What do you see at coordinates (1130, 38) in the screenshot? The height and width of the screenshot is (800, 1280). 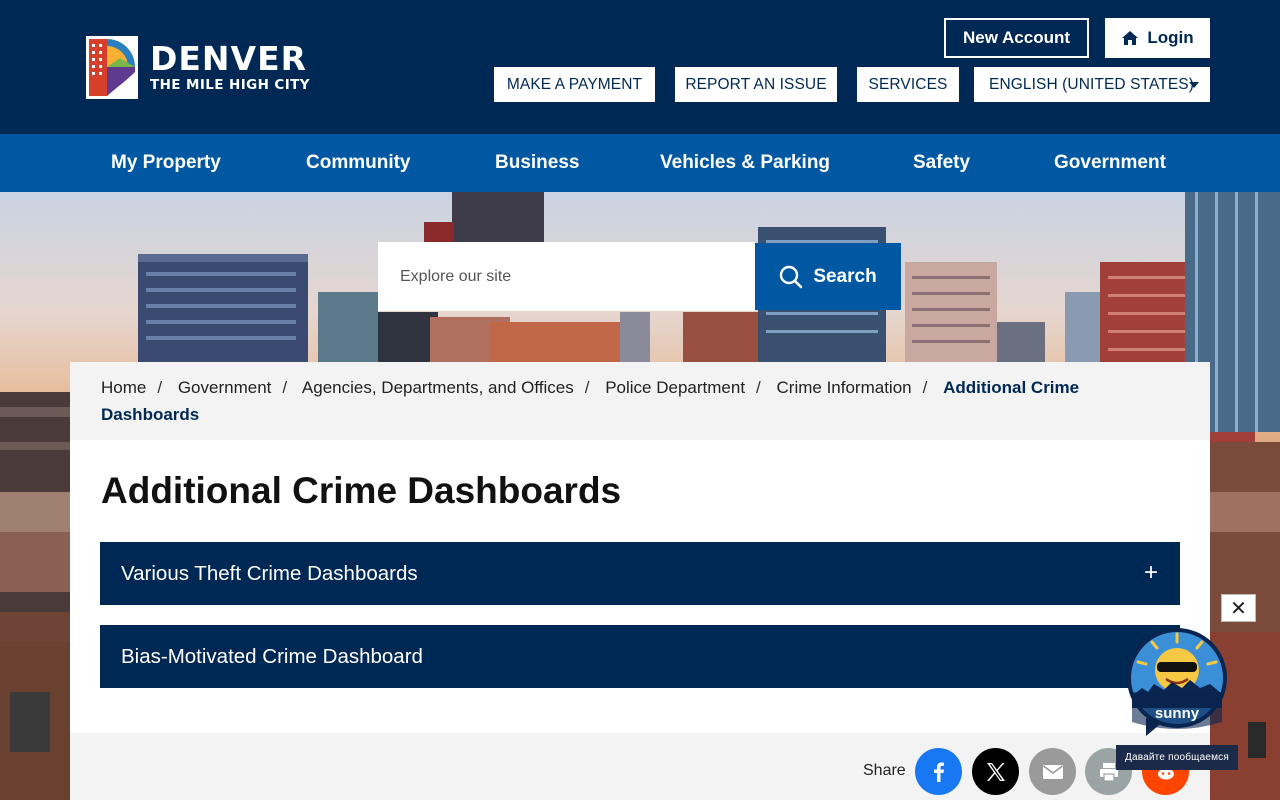 I see `home-icon` at bounding box center [1130, 38].